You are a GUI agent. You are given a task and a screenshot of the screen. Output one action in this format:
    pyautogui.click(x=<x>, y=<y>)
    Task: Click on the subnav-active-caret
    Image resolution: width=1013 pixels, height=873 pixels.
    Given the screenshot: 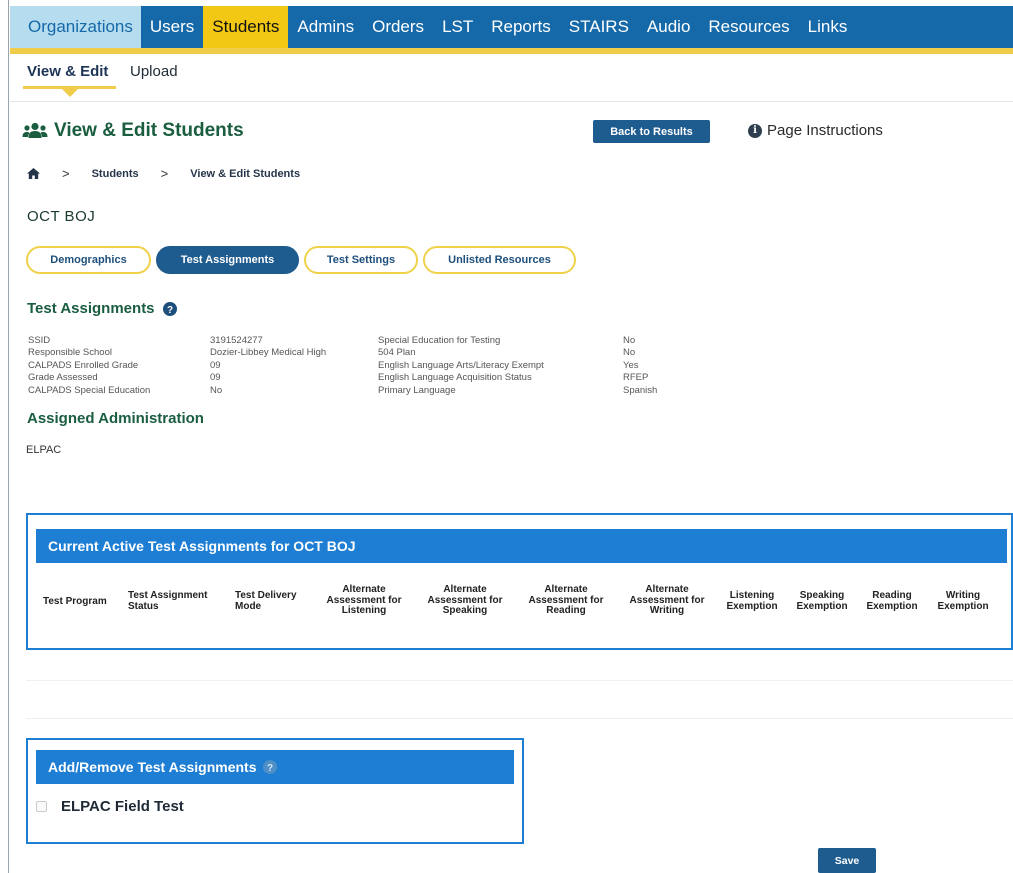 What is the action you would take?
    pyautogui.click(x=70, y=93)
    